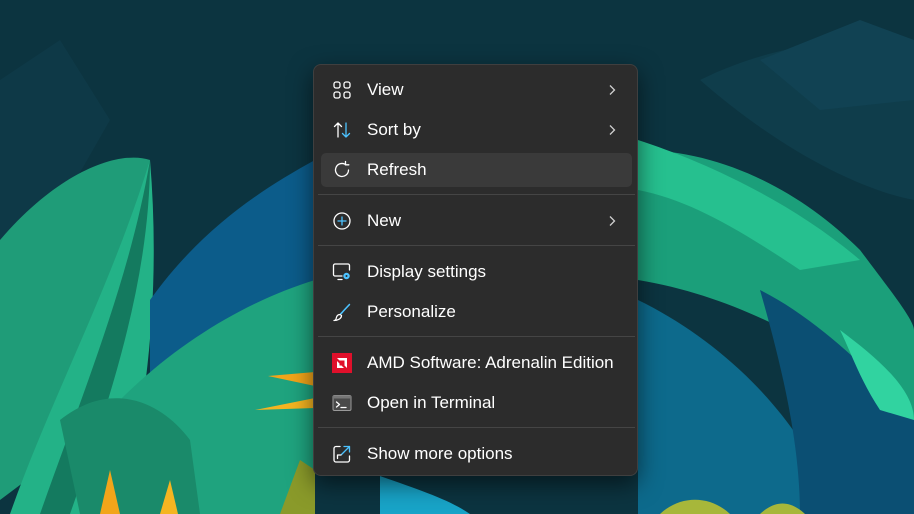 This screenshot has height=514, width=914. I want to click on menu-item-display-settings: Display settings, so click(476, 272).